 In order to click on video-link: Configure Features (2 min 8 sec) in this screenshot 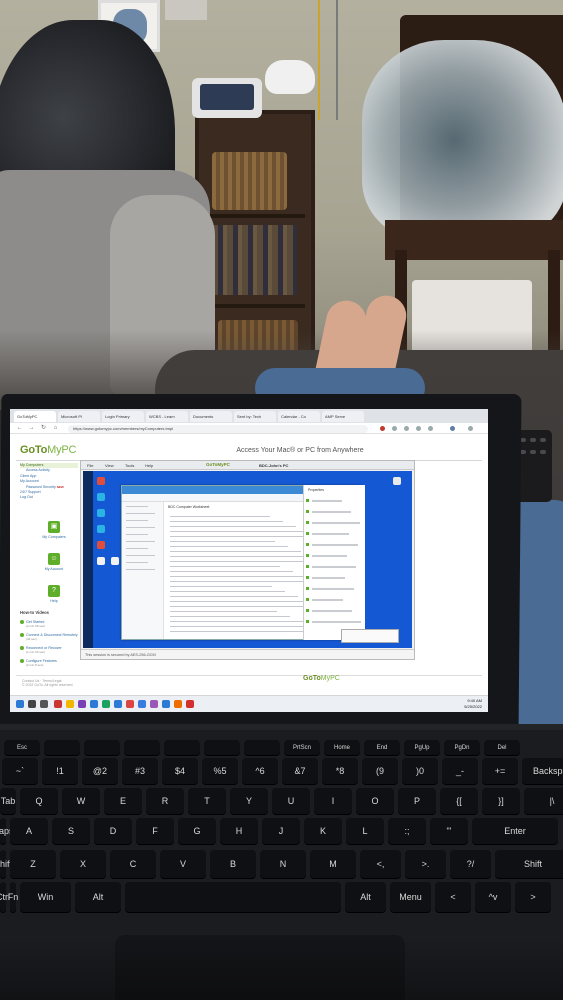, I will do `click(38, 663)`.